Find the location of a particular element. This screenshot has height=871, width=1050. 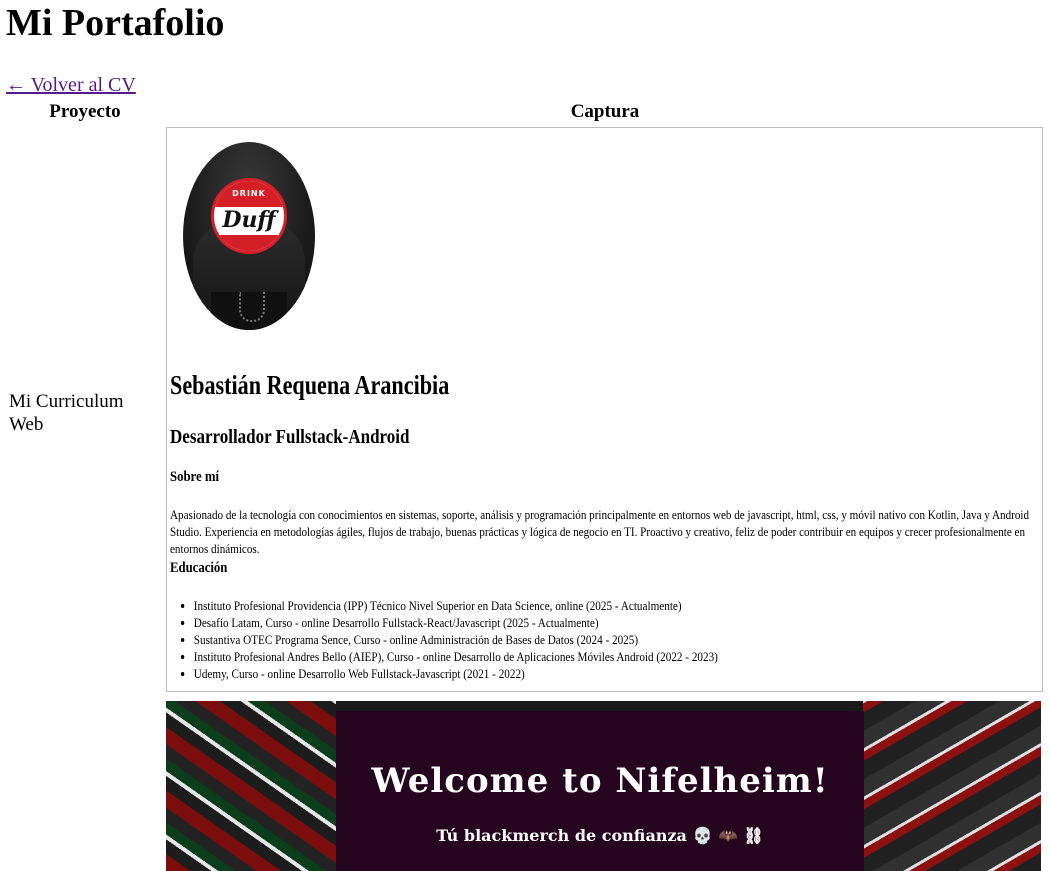

column-header-proyecto: Proyecto is located at coordinates (85, 111).